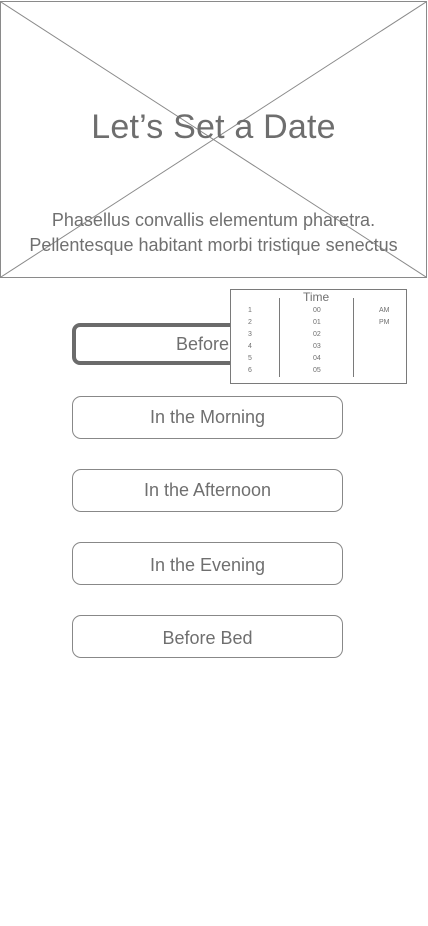 The image size is (428, 926). I want to click on option-before-bed-button: Before Bed, so click(207, 636).